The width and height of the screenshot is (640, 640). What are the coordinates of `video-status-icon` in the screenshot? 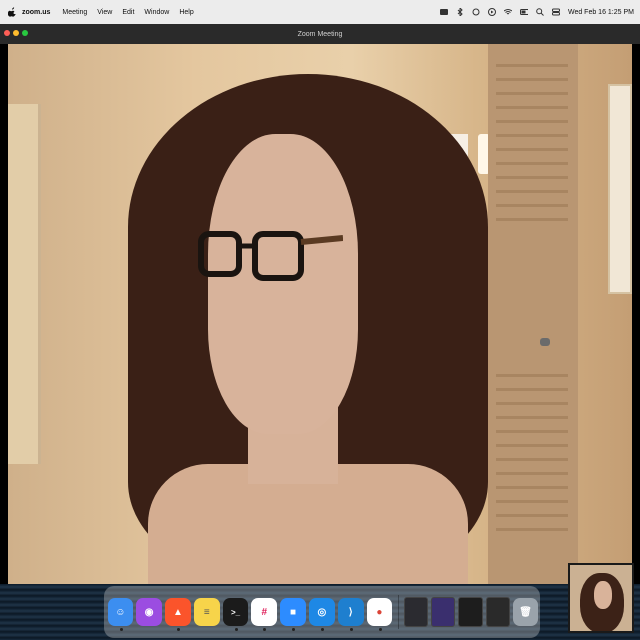 It's located at (443, 12).